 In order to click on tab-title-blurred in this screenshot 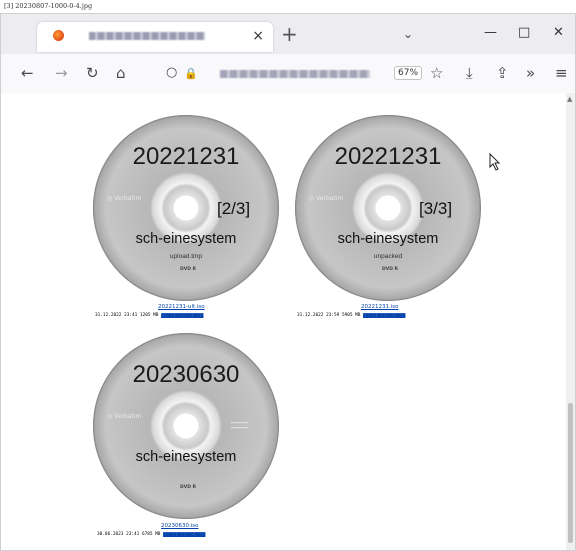, I will do `click(147, 36)`.